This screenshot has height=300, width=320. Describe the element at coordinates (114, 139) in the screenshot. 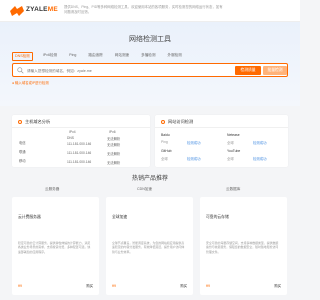

I see `ipv6-value: 无法解析` at that location.